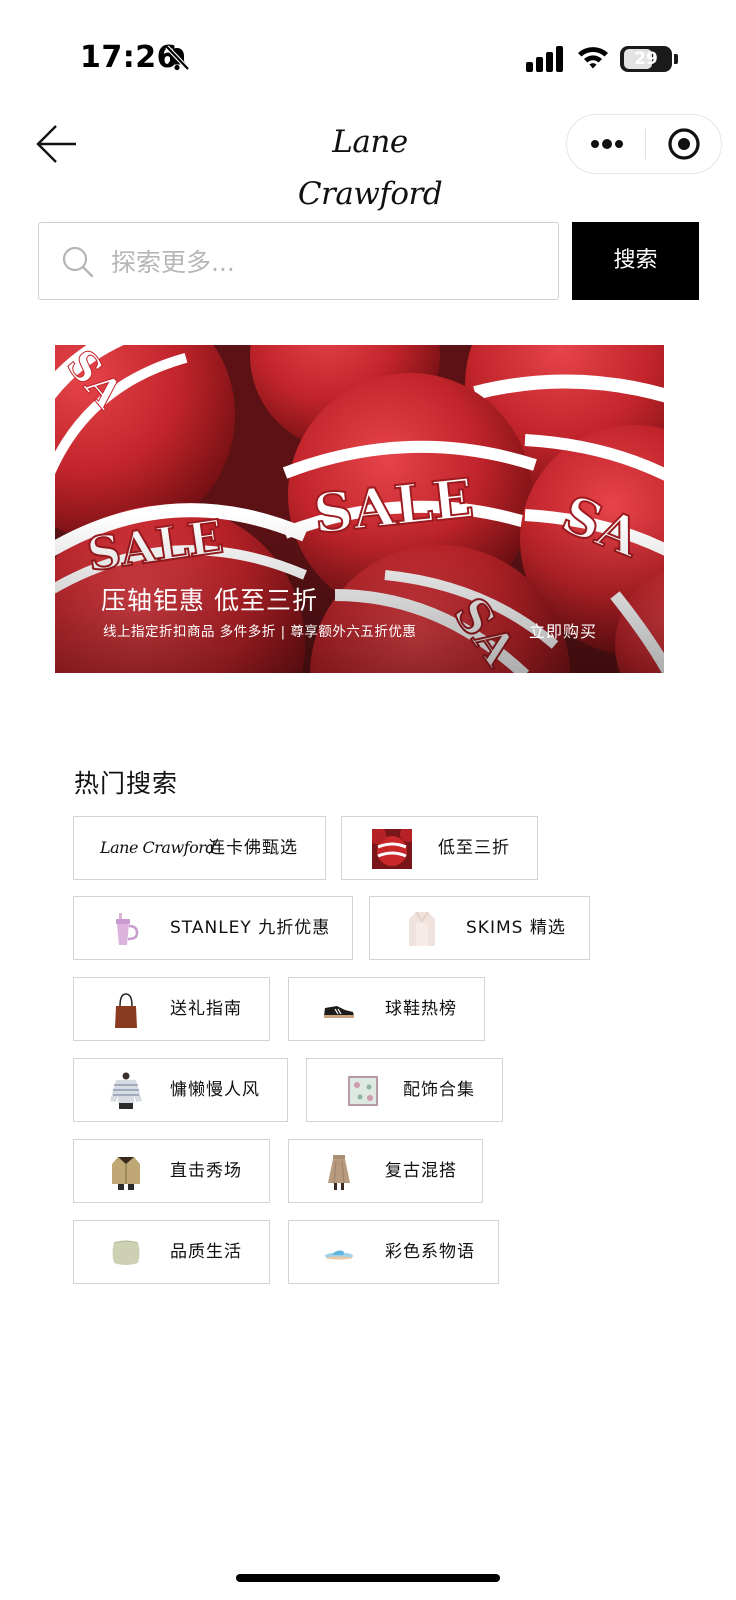 The width and height of the screenshot is (736, 1600). I want to click on tumbler-thumb, so click(127, 929).